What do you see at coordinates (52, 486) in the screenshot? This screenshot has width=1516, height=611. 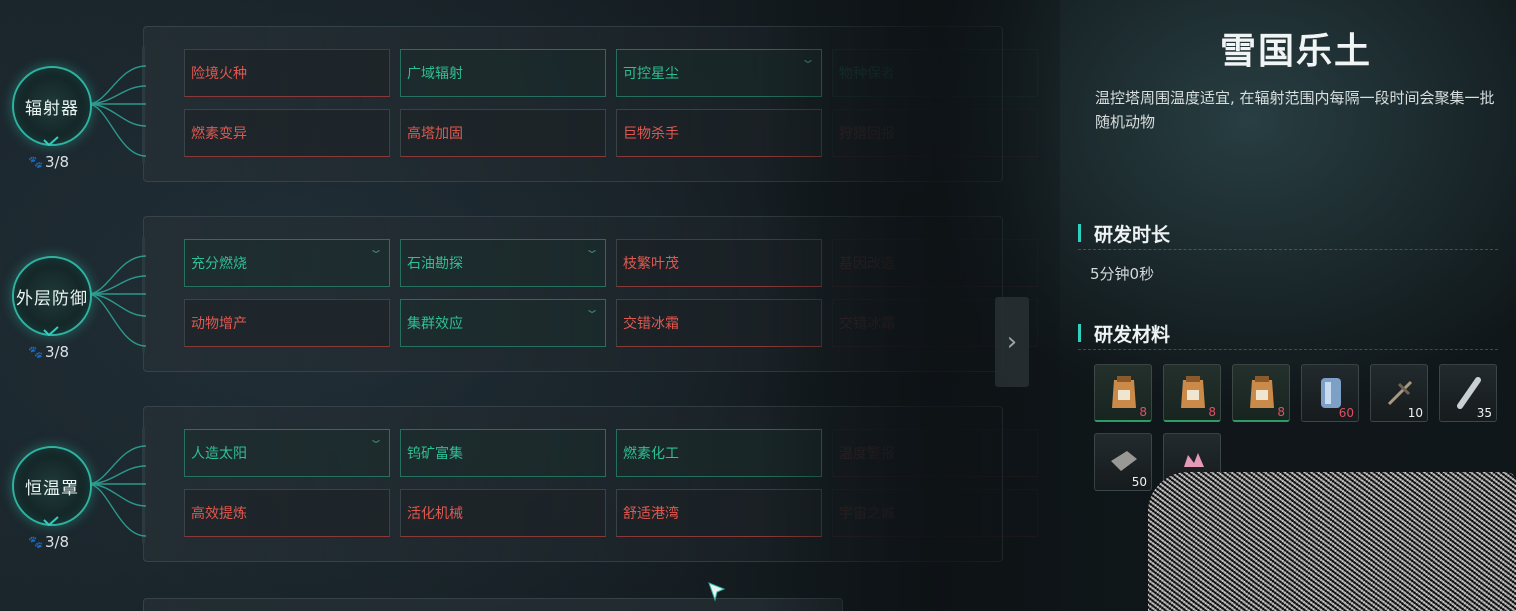 I see `branch-node: 恒温罩` at bounding box center [52, 486].